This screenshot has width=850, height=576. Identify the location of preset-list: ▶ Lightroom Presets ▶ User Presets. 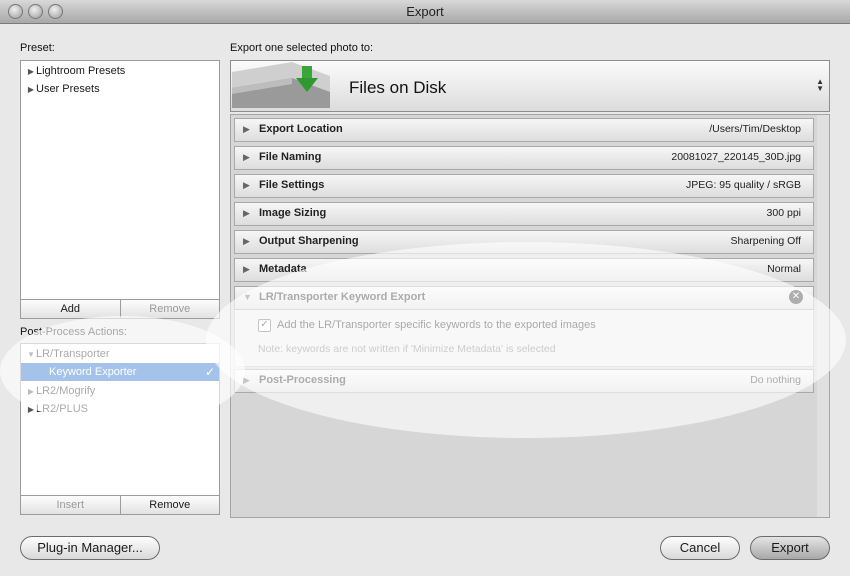
(120, 180).